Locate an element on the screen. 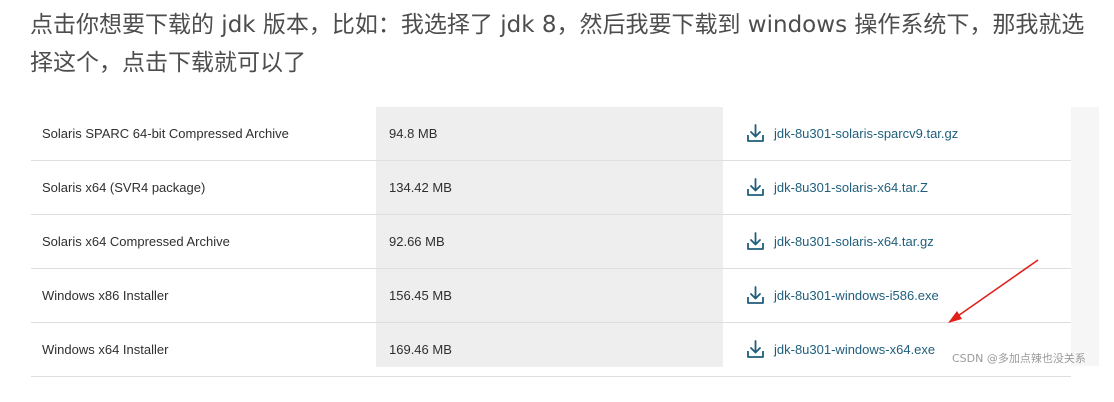 This screenshot has height=402, width=1114. download-link: jdk-8u301-windows-i586.exe is located at coordinates (856, 295).